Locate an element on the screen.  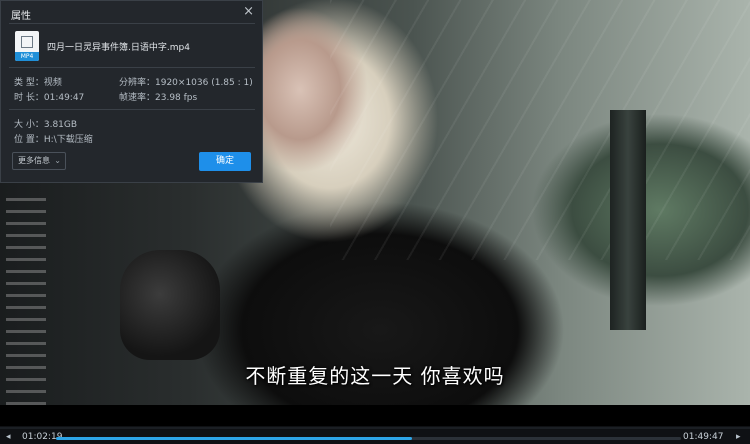
skip-forward-icon: ▸ is located at coordinates (738, 437).